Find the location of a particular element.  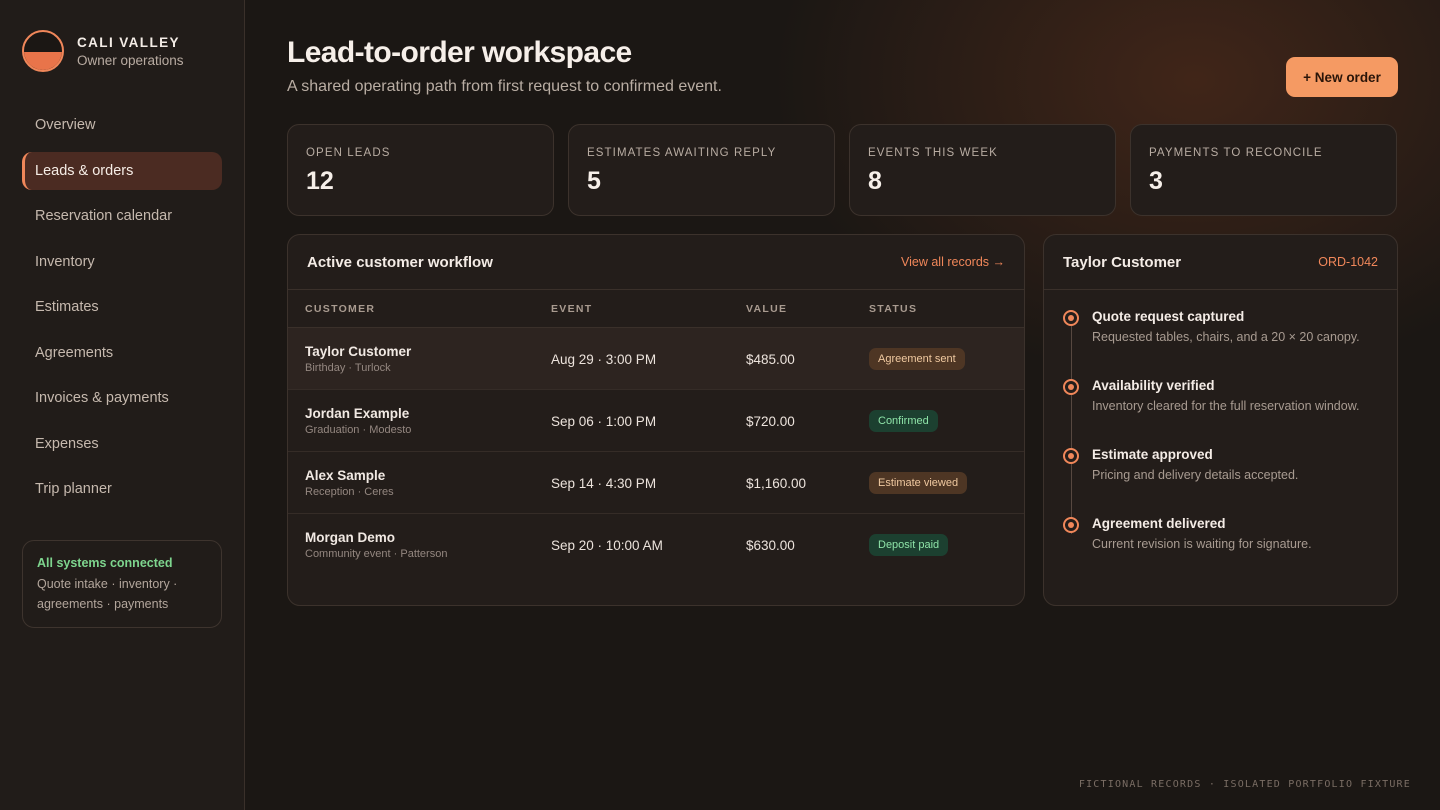

step-title: Agreement delivered is located at coordinates (1159, 523).